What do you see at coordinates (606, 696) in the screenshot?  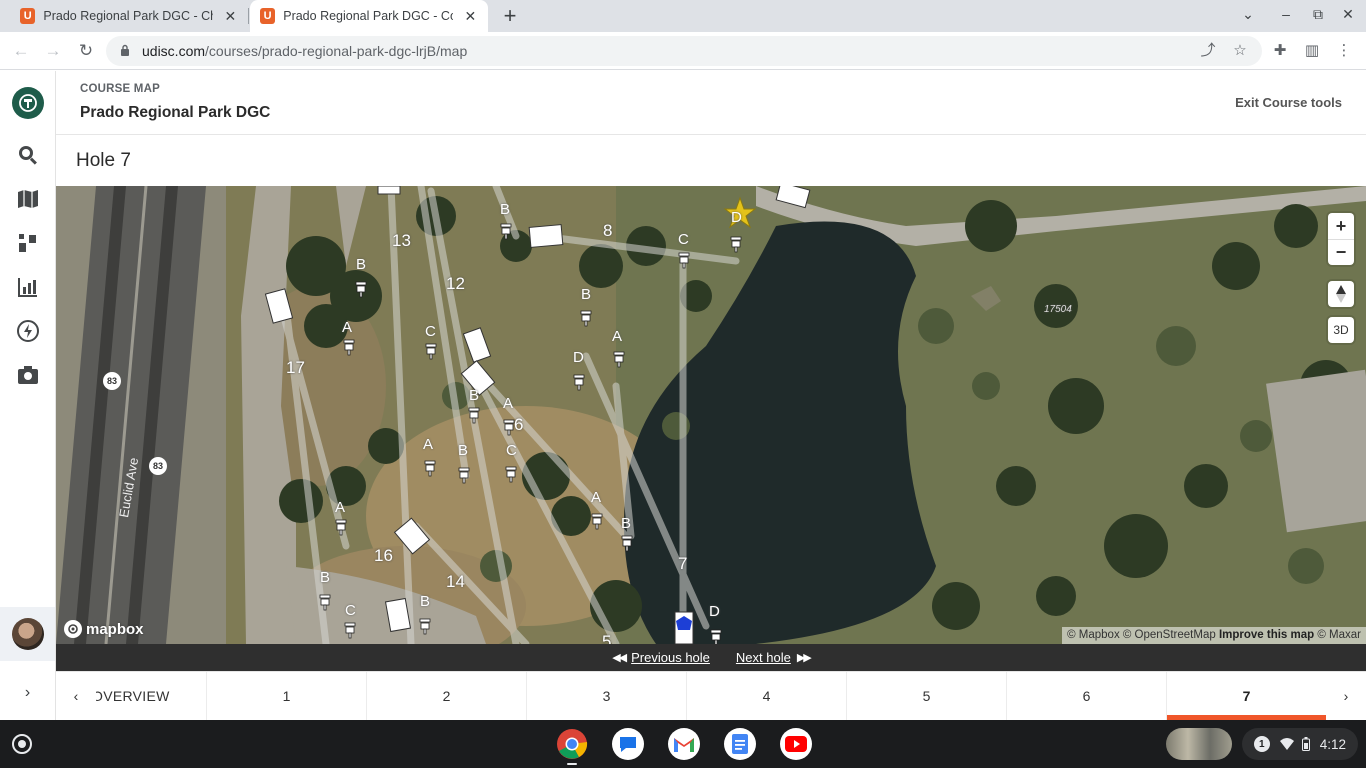 I see `tab-hole-3: 3` at bounding box center [606, 696].